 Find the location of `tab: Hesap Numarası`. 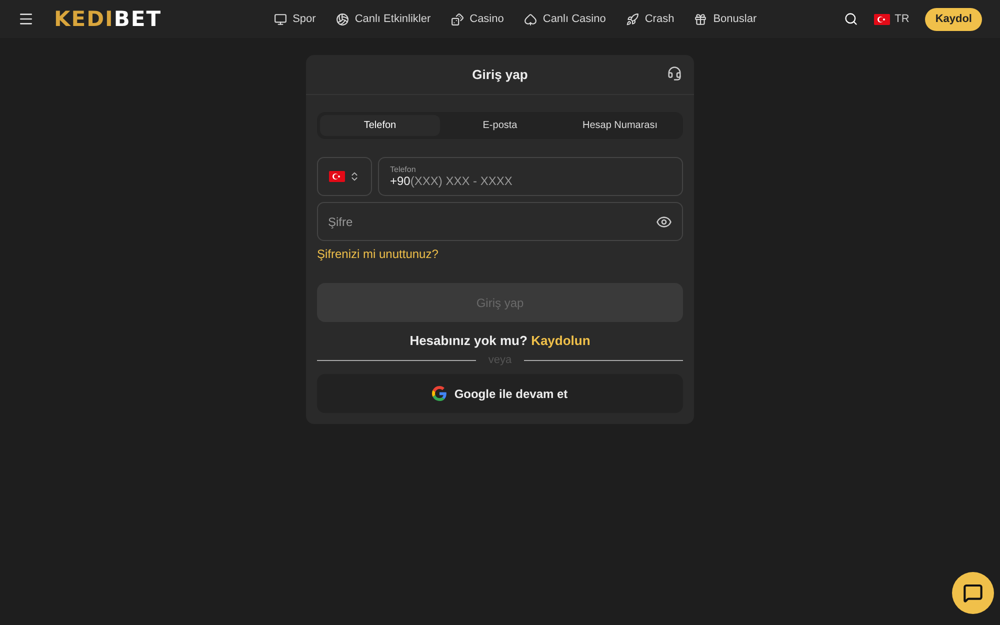

tab: Hesap Numarası is located at coordinates (620, 125).